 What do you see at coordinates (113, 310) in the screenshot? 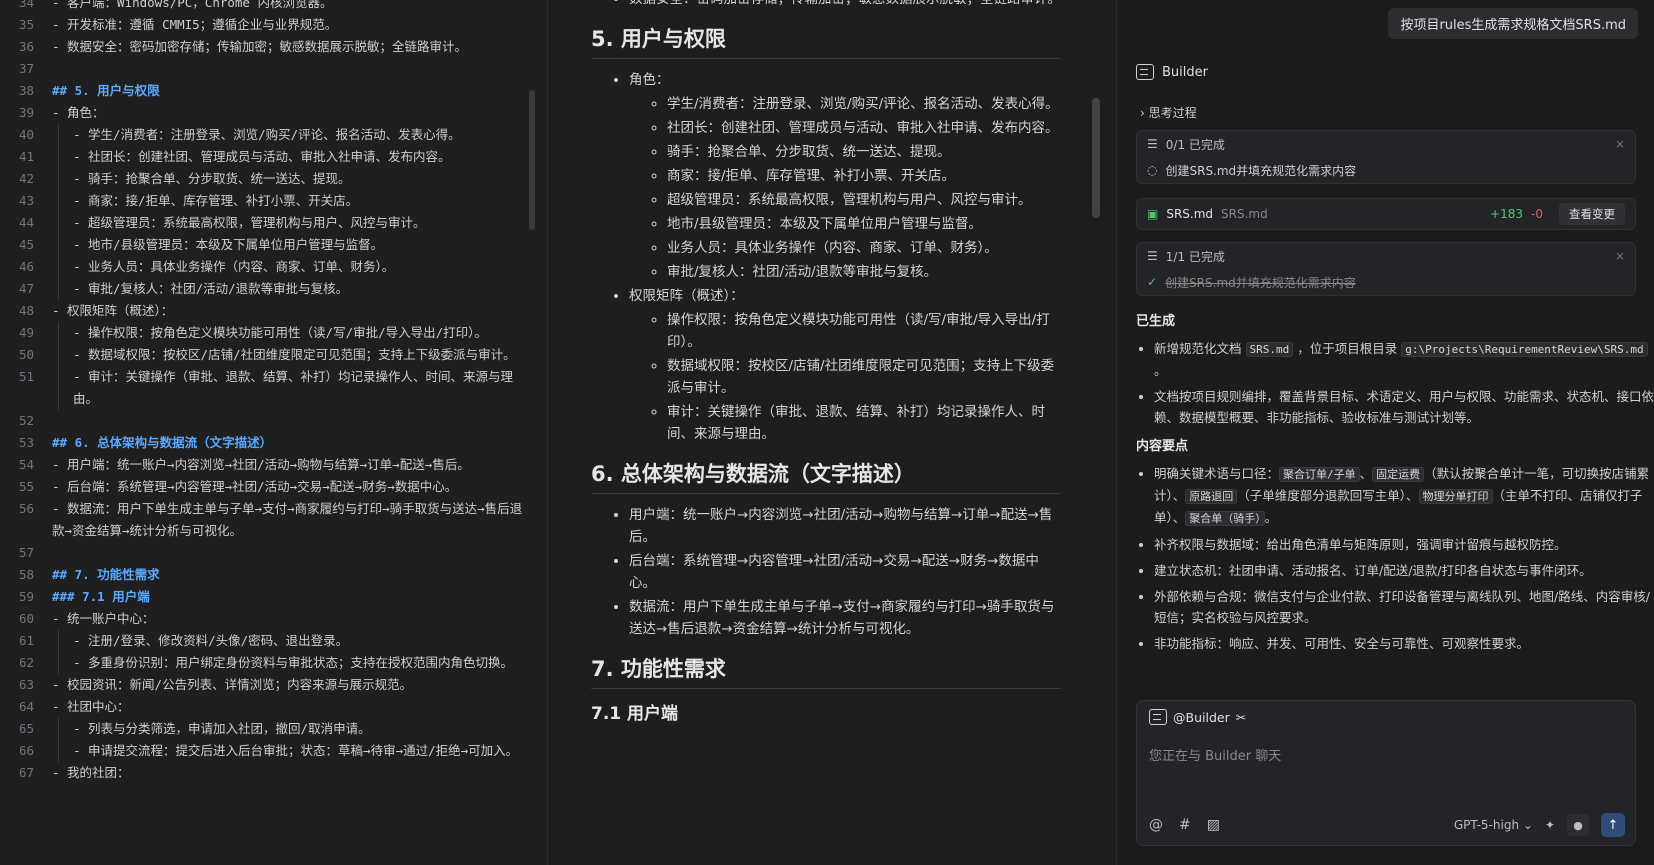
I see `line-text: - 权限矩阵（概述）：` at bounding box center [113, 310].